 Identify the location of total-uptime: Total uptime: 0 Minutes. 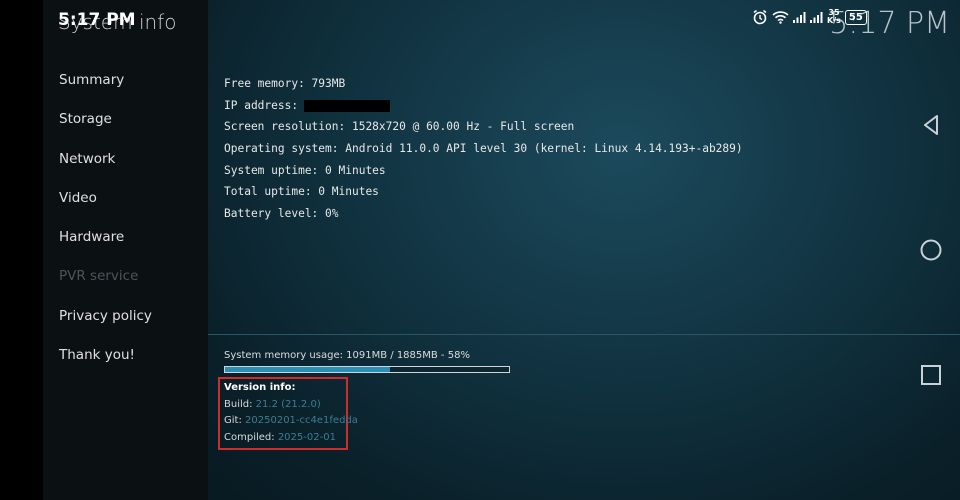
(301, 192).